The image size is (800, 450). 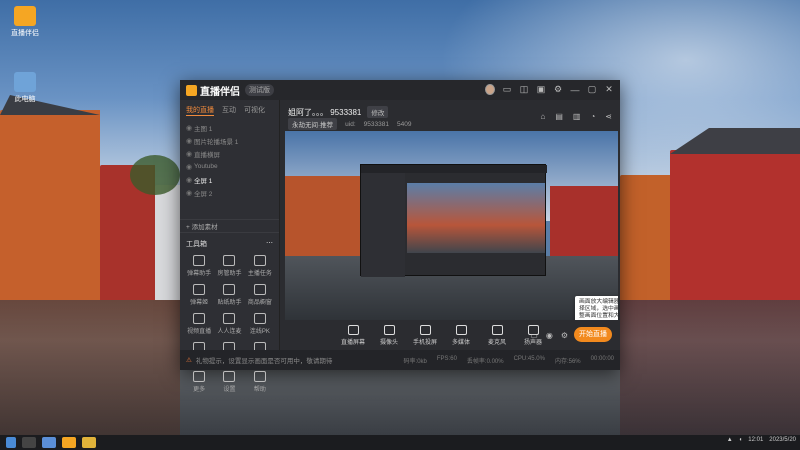 I want to click on tab-interaction: 互动, so click(x=229, y=110).